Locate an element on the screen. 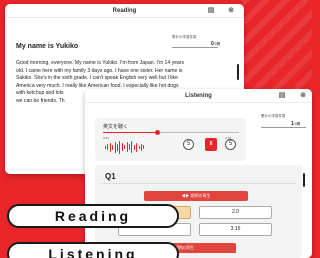 The width and height of the screenshot is (320, 258). rewind-label: 5 is located at coordinates (188, 144).